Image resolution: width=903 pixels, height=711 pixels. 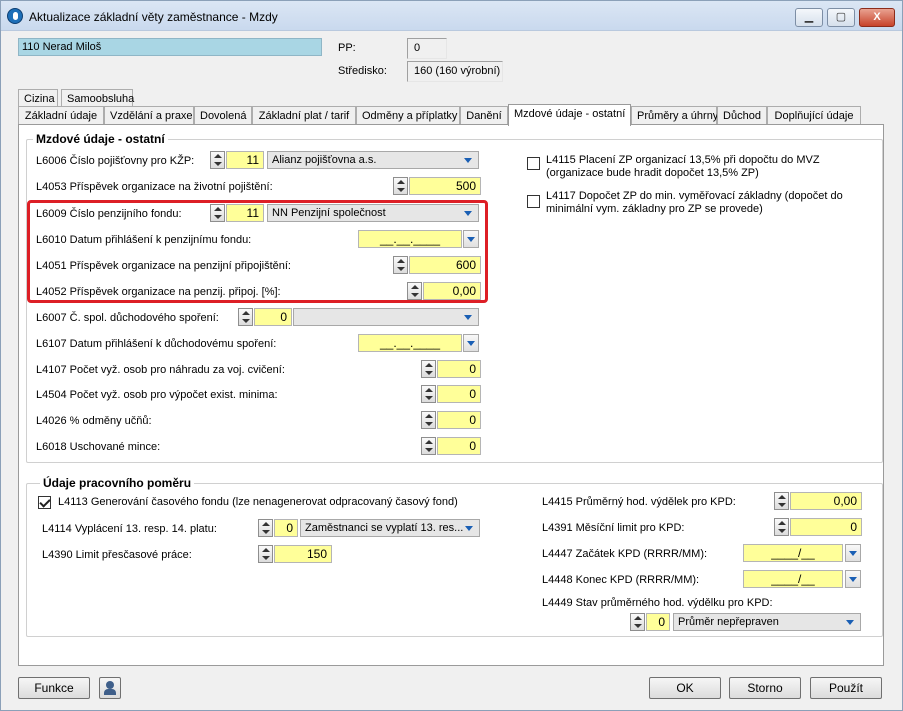 I want to click on tab-odmeny-a-priplatky: Odměny a příplatky, so click(x=408, y=115).